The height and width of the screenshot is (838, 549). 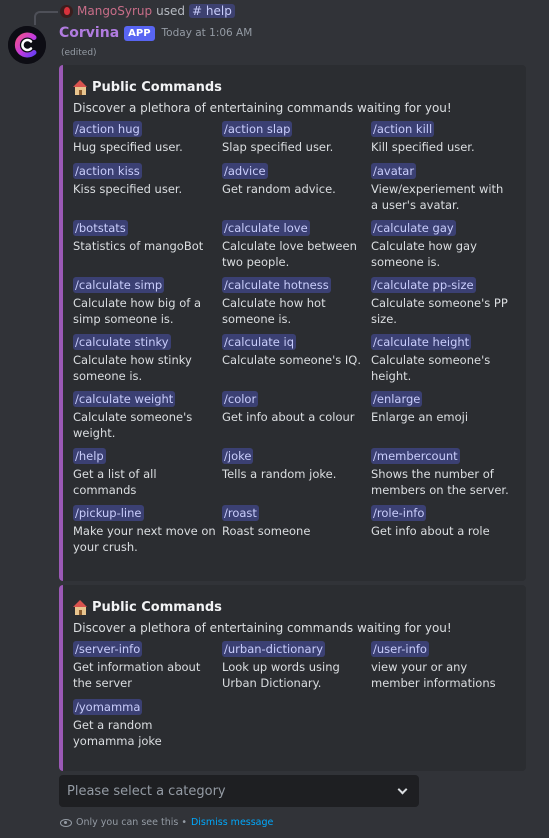 I want to click on command-name: /color, so click(x=240, y=399).